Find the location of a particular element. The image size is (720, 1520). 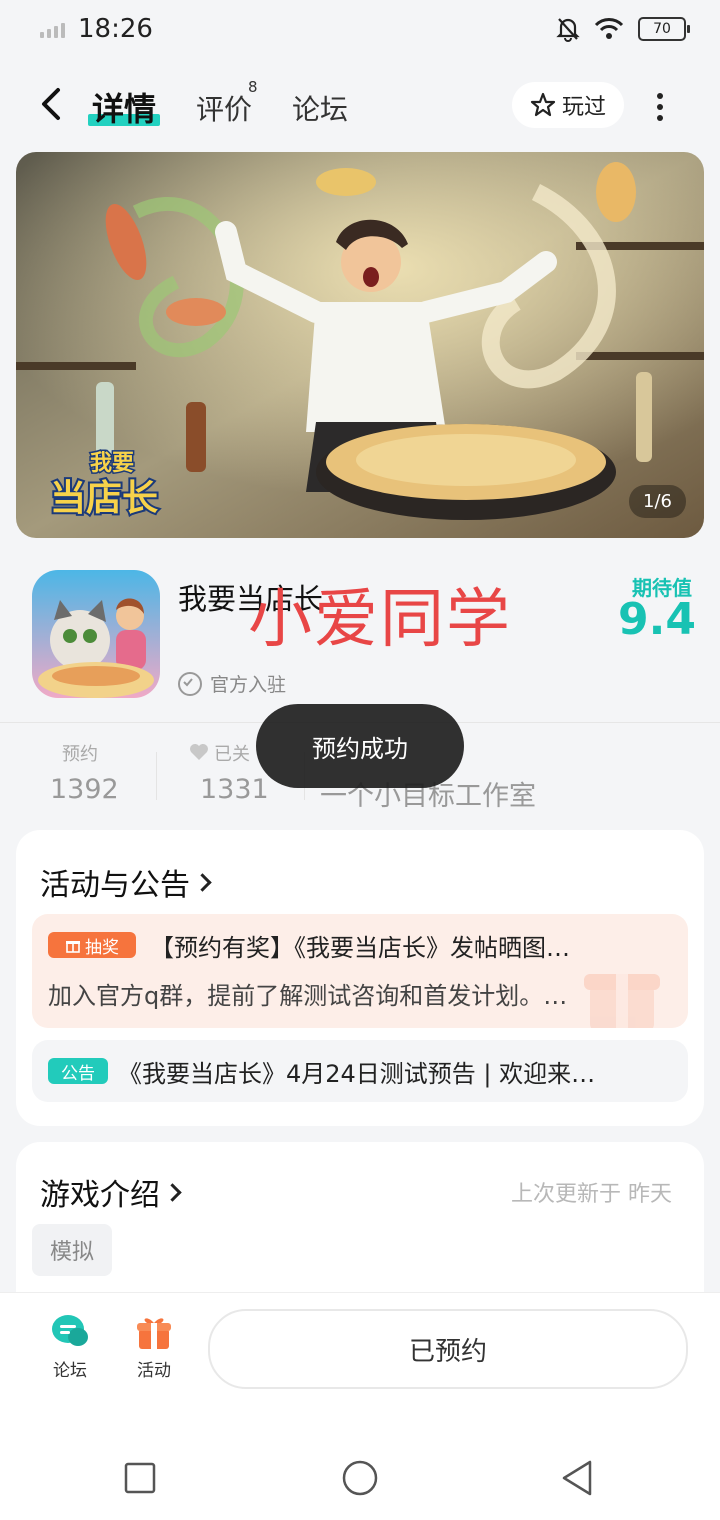

genre-tag: 模拟 is located at coordinates (72, 1250).